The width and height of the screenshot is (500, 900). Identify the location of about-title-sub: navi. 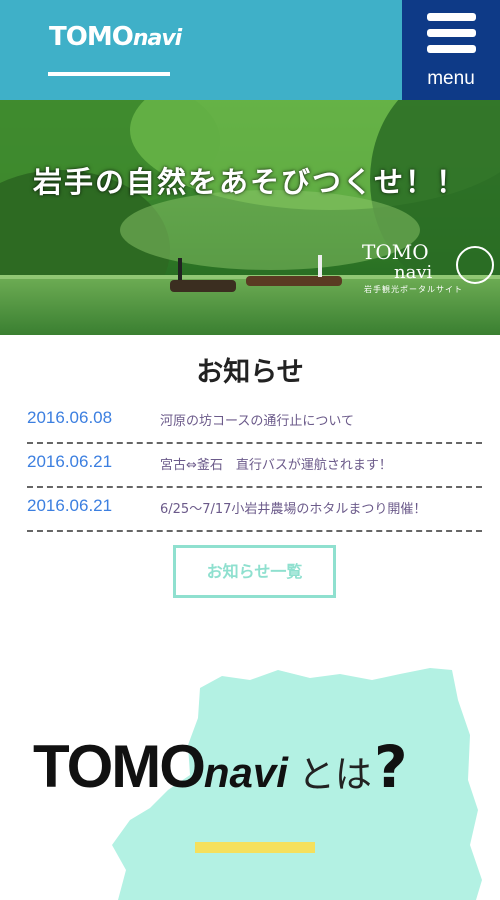
(245, 772).